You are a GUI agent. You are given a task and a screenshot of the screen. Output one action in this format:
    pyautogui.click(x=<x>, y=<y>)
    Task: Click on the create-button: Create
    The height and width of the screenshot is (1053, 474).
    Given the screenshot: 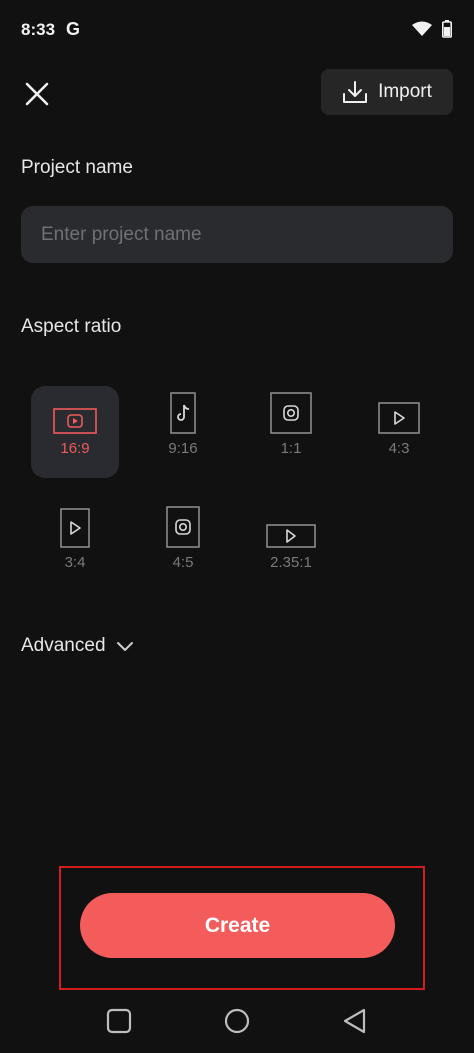 What is the action you would take?
    pyautogui.click(x=237, y=925)
    